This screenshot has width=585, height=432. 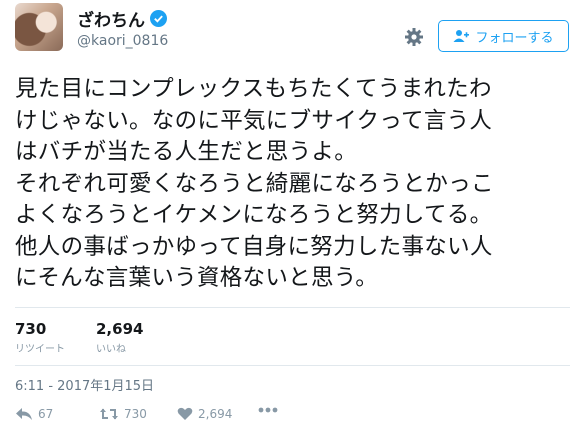 What do you see at coordinates (185, 414) in the screenshot?
I see `heart-icon` at bounding box center [185, 414].